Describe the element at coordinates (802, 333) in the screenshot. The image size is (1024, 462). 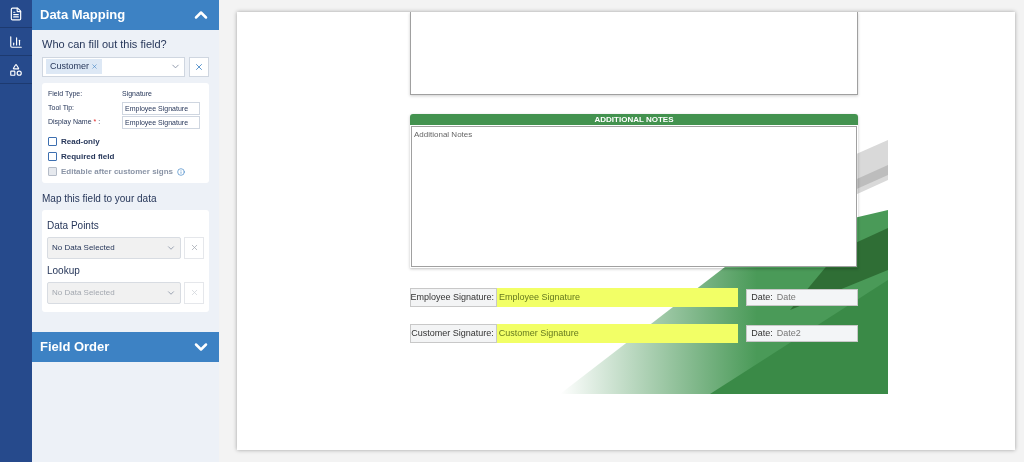
I see `date-field: Date: Date2` at that location.